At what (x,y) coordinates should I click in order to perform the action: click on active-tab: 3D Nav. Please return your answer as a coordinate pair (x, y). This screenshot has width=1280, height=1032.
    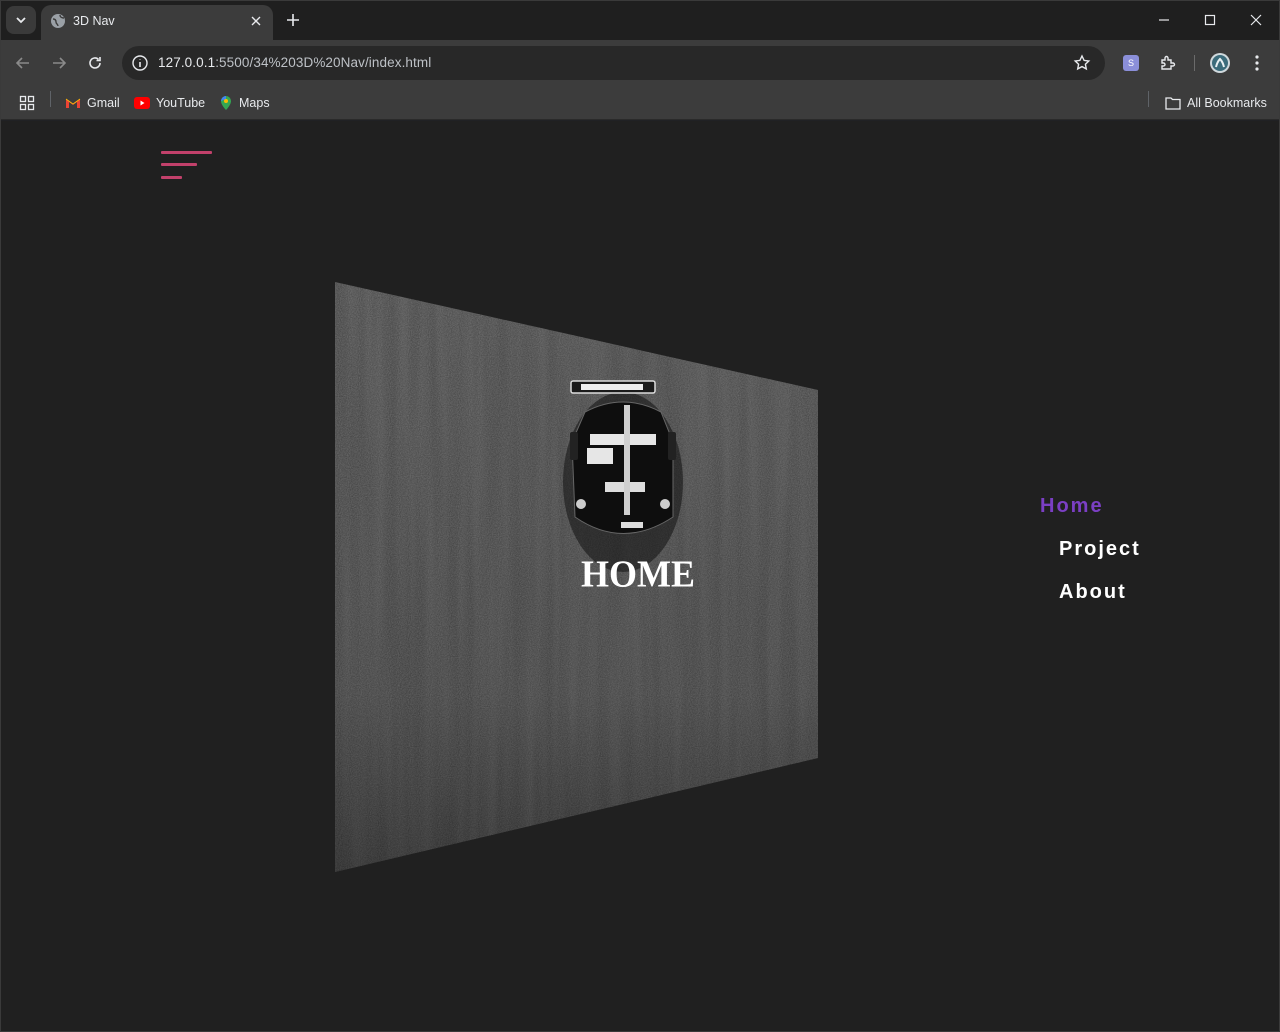
    Looking at the image, I should click on (157, 22).